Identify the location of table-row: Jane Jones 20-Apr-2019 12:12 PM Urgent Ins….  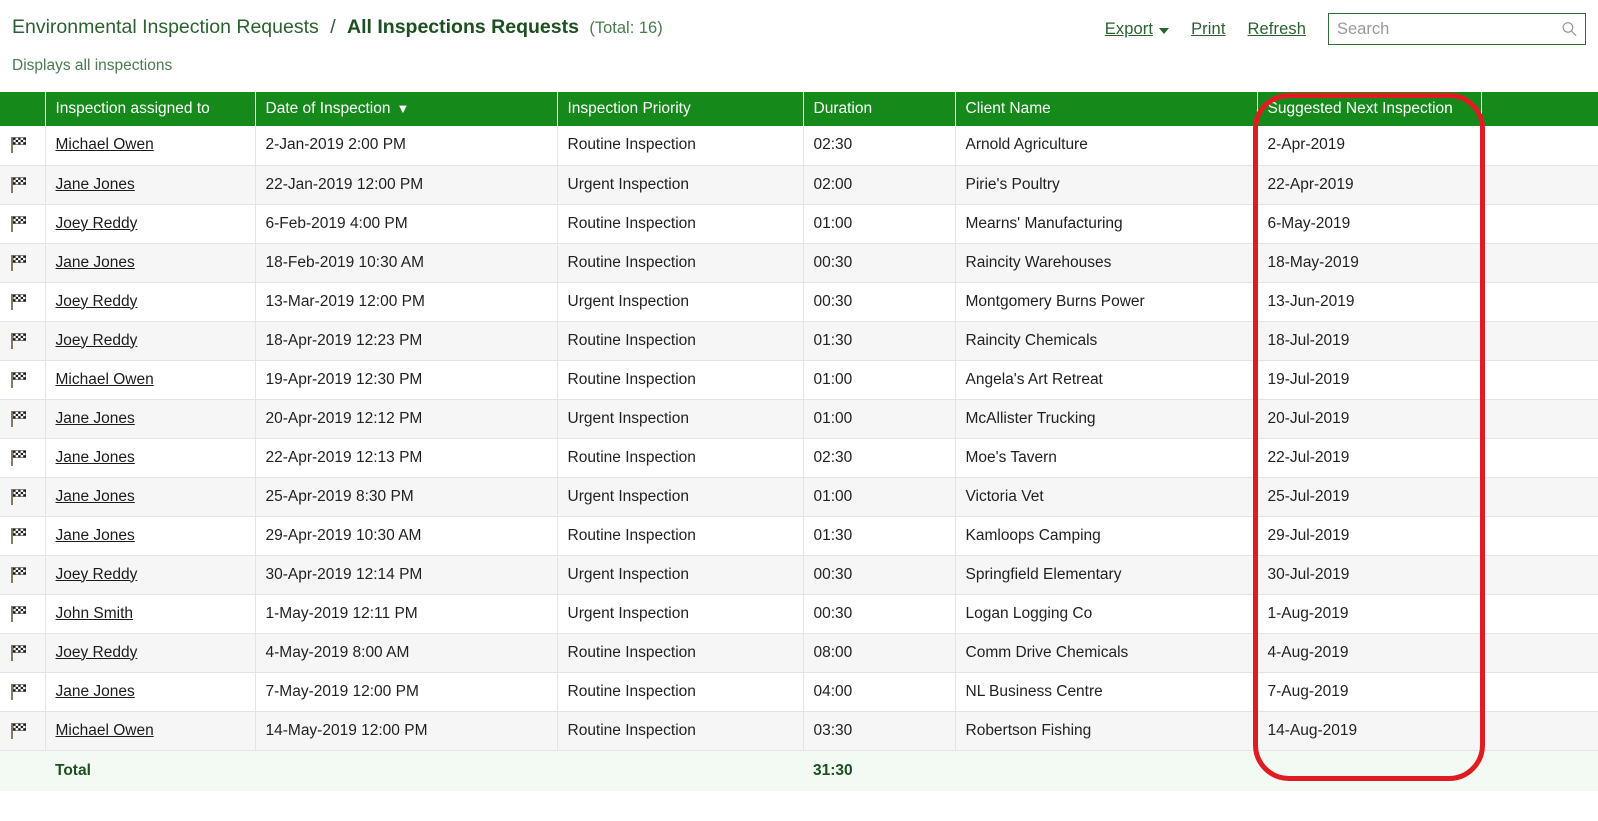
(799, 419).